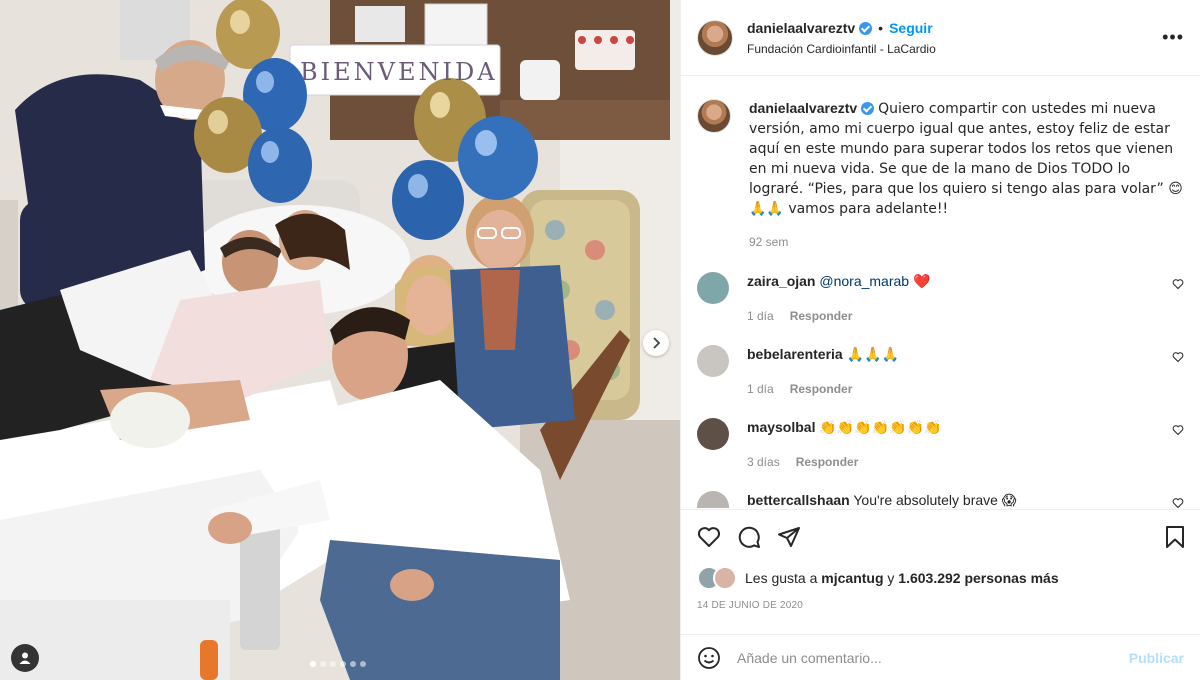 Image resolution: width=1200 pixels, height=680 pixels. I want to click on comment-time: 3 días, so click(763, 462).